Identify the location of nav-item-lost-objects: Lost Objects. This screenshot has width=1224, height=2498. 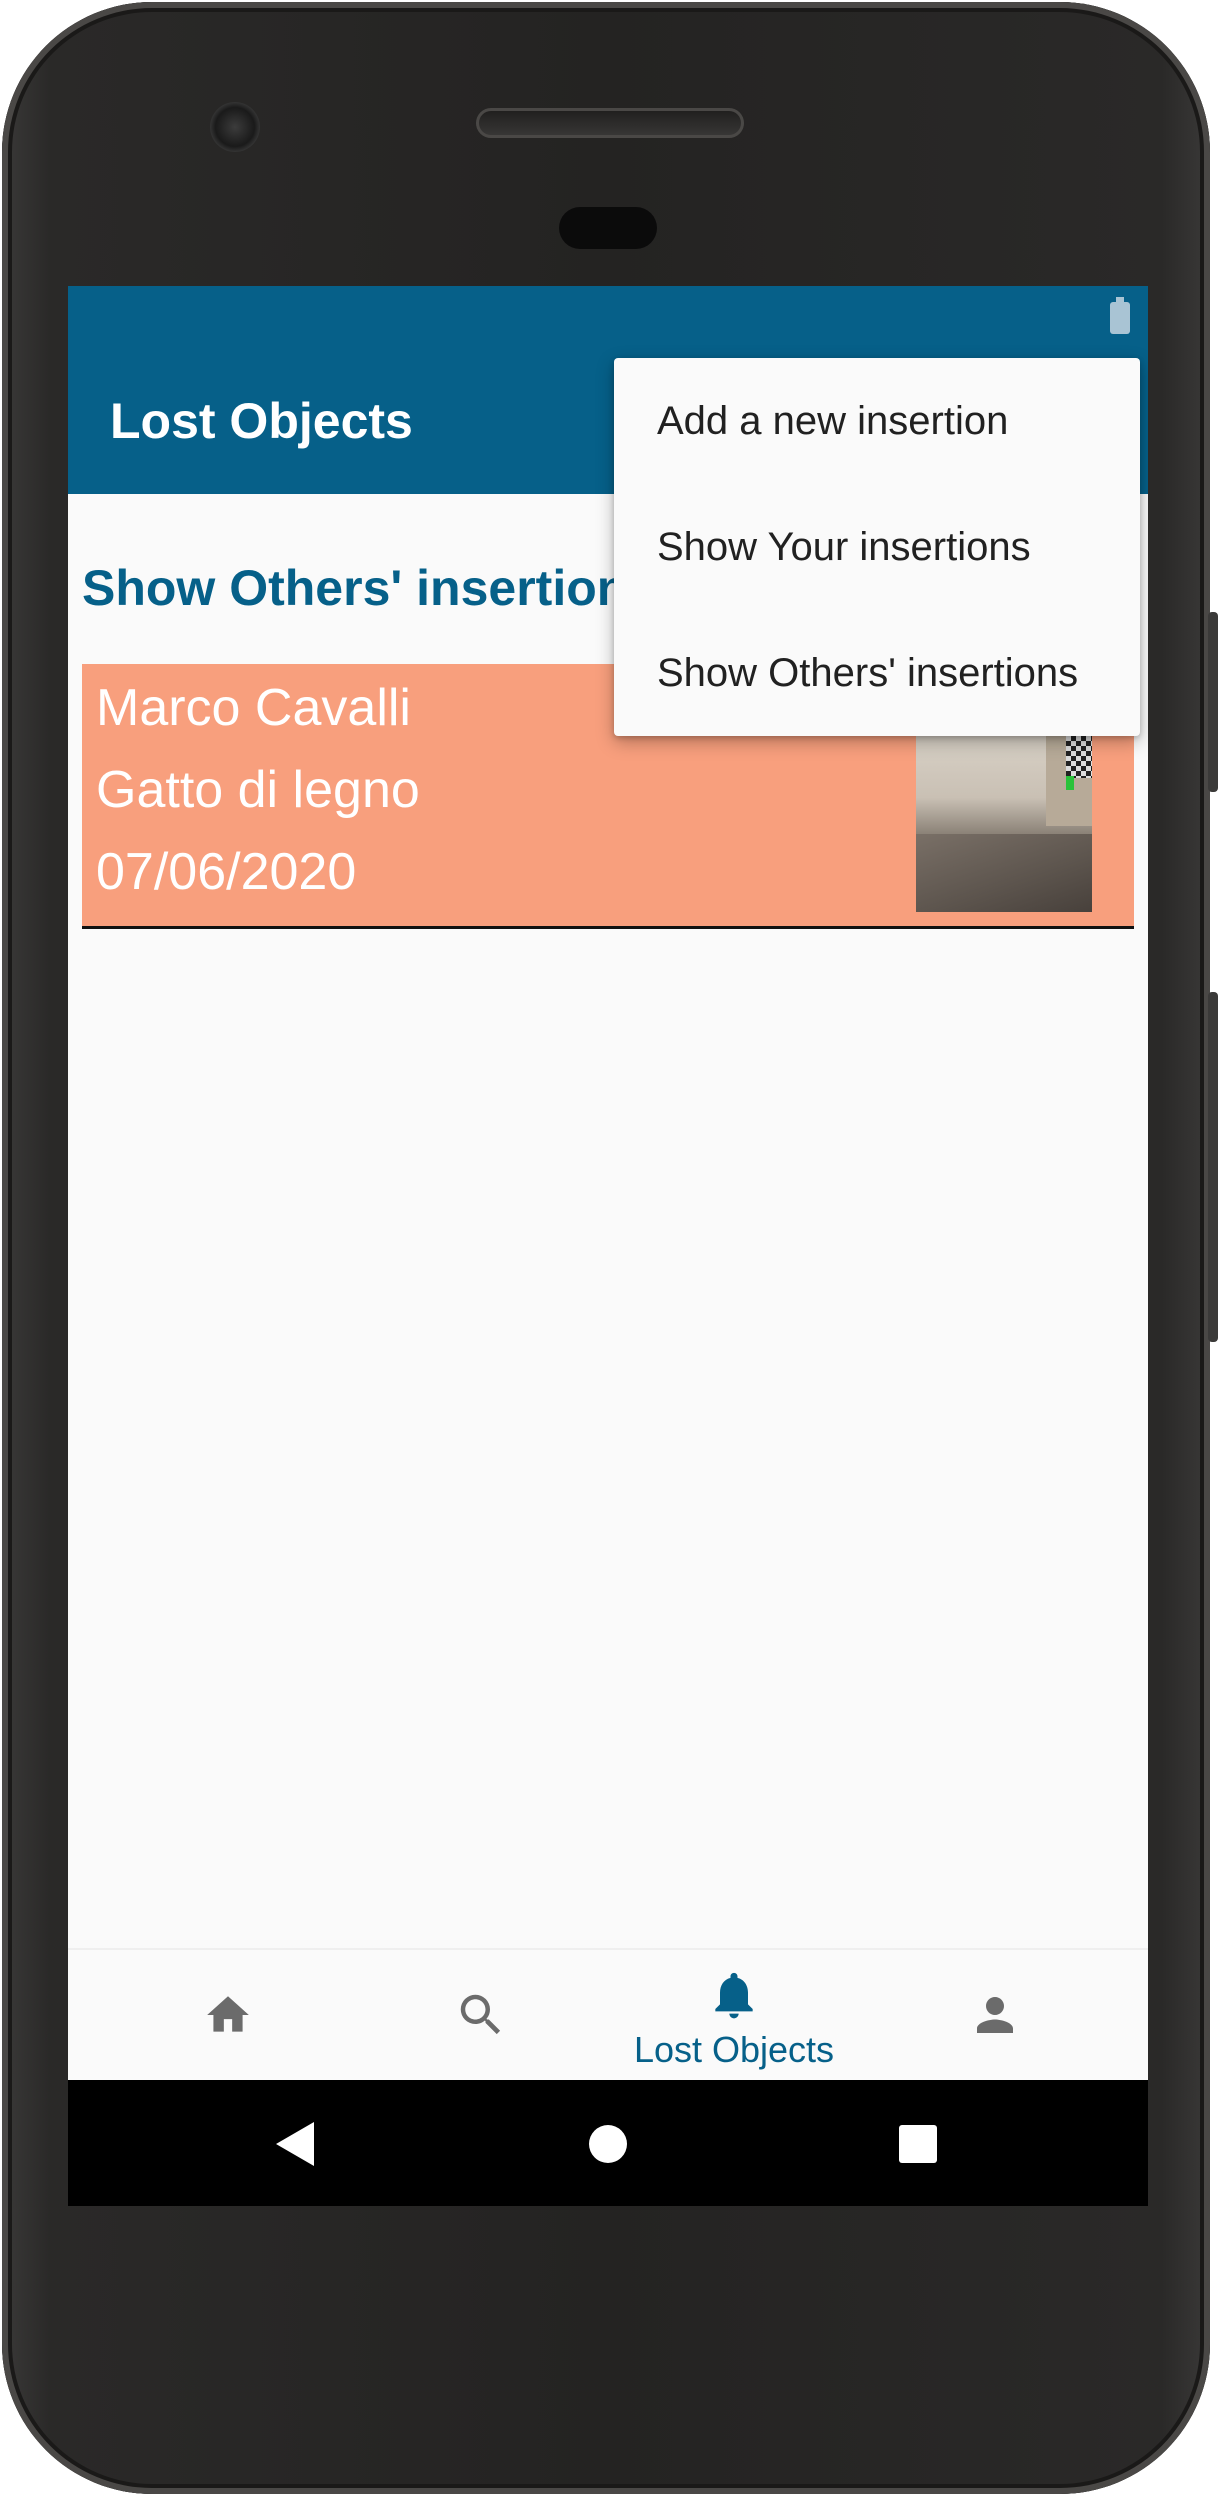
(734, 2015).